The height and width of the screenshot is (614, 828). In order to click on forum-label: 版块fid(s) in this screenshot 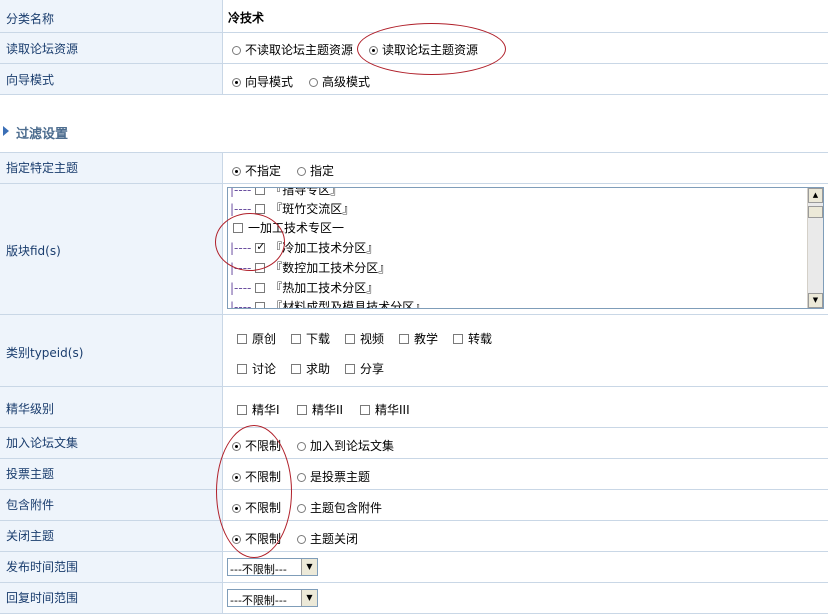, I will do `click(33, 251)`.